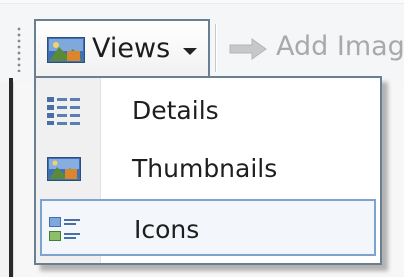 The image size is (404, 277). I want to click on thumbnails-icon, so click(64, 169).